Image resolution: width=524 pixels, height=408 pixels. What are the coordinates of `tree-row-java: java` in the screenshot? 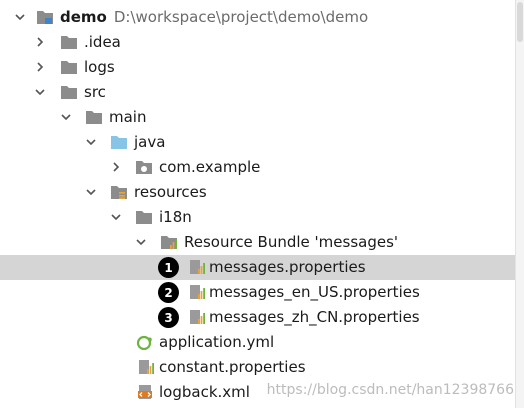 It's located at (258, 142).